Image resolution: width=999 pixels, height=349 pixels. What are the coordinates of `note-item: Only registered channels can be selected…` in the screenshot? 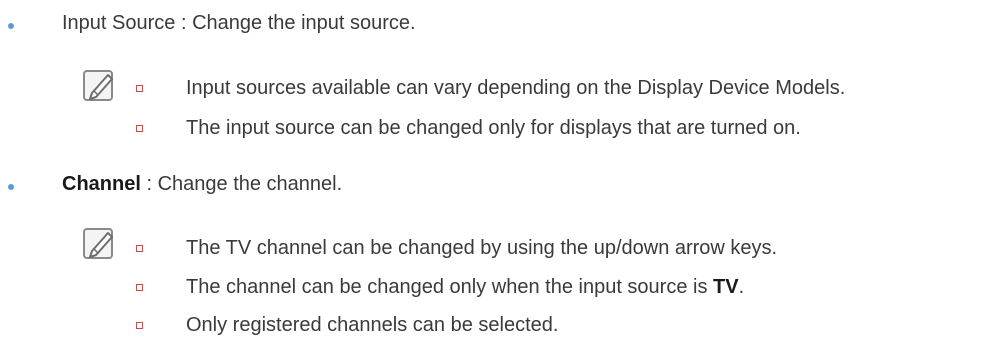 It's located at (372, 325).